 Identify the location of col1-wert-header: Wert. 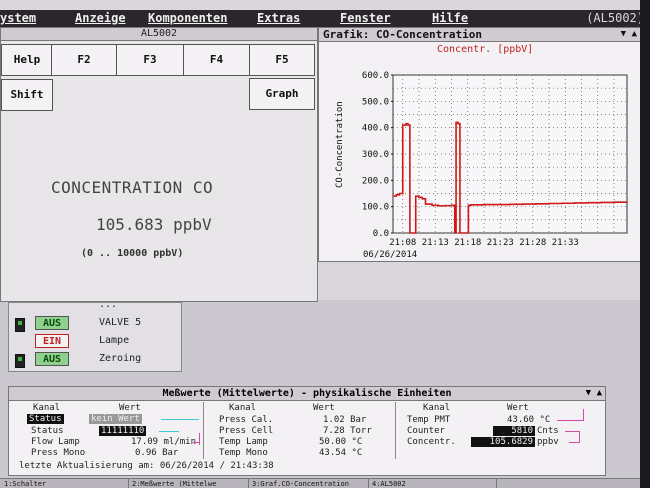
(130, 408).